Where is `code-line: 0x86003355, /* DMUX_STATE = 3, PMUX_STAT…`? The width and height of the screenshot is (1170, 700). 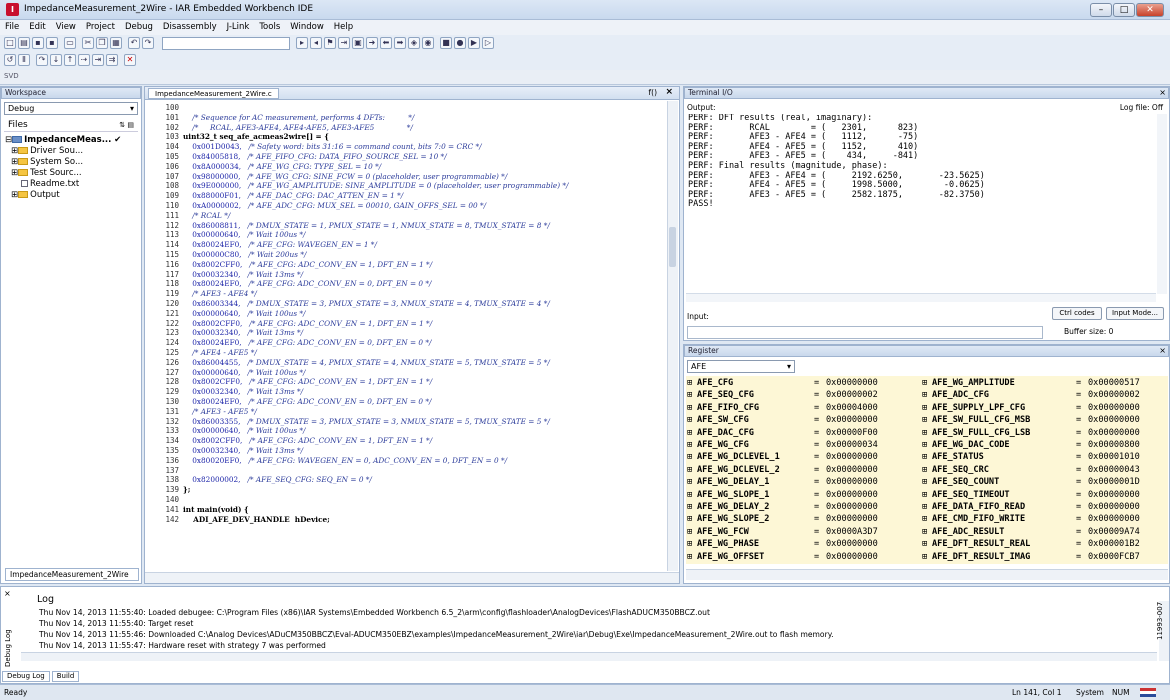 code-line: 0x86003355, /* DMUX_STATE = 3, PMUX_STAT… is located at coordinates (366, 422).